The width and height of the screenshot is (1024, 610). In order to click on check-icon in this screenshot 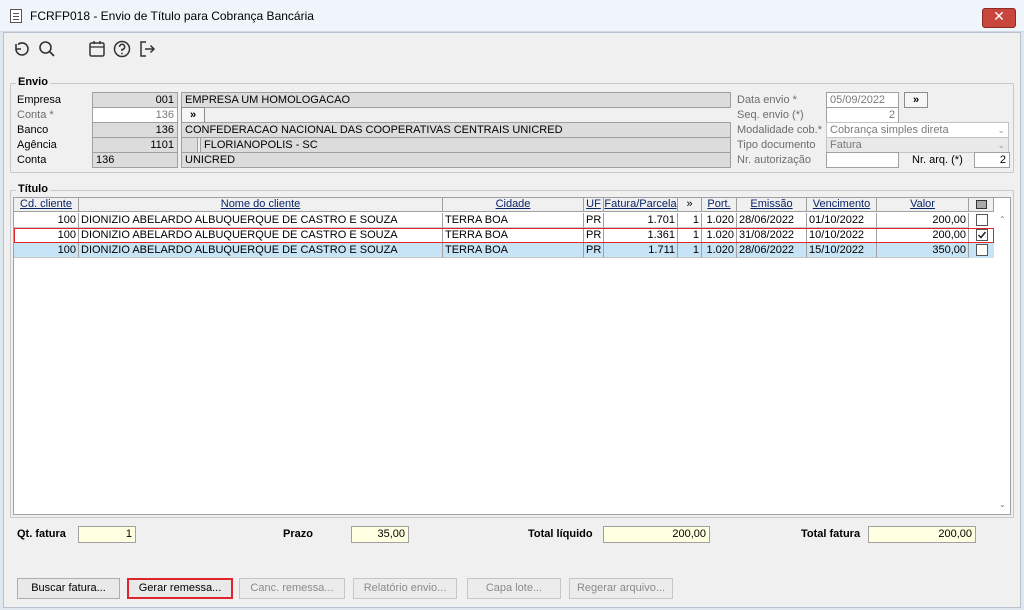, I will do `click(982, 235)`.